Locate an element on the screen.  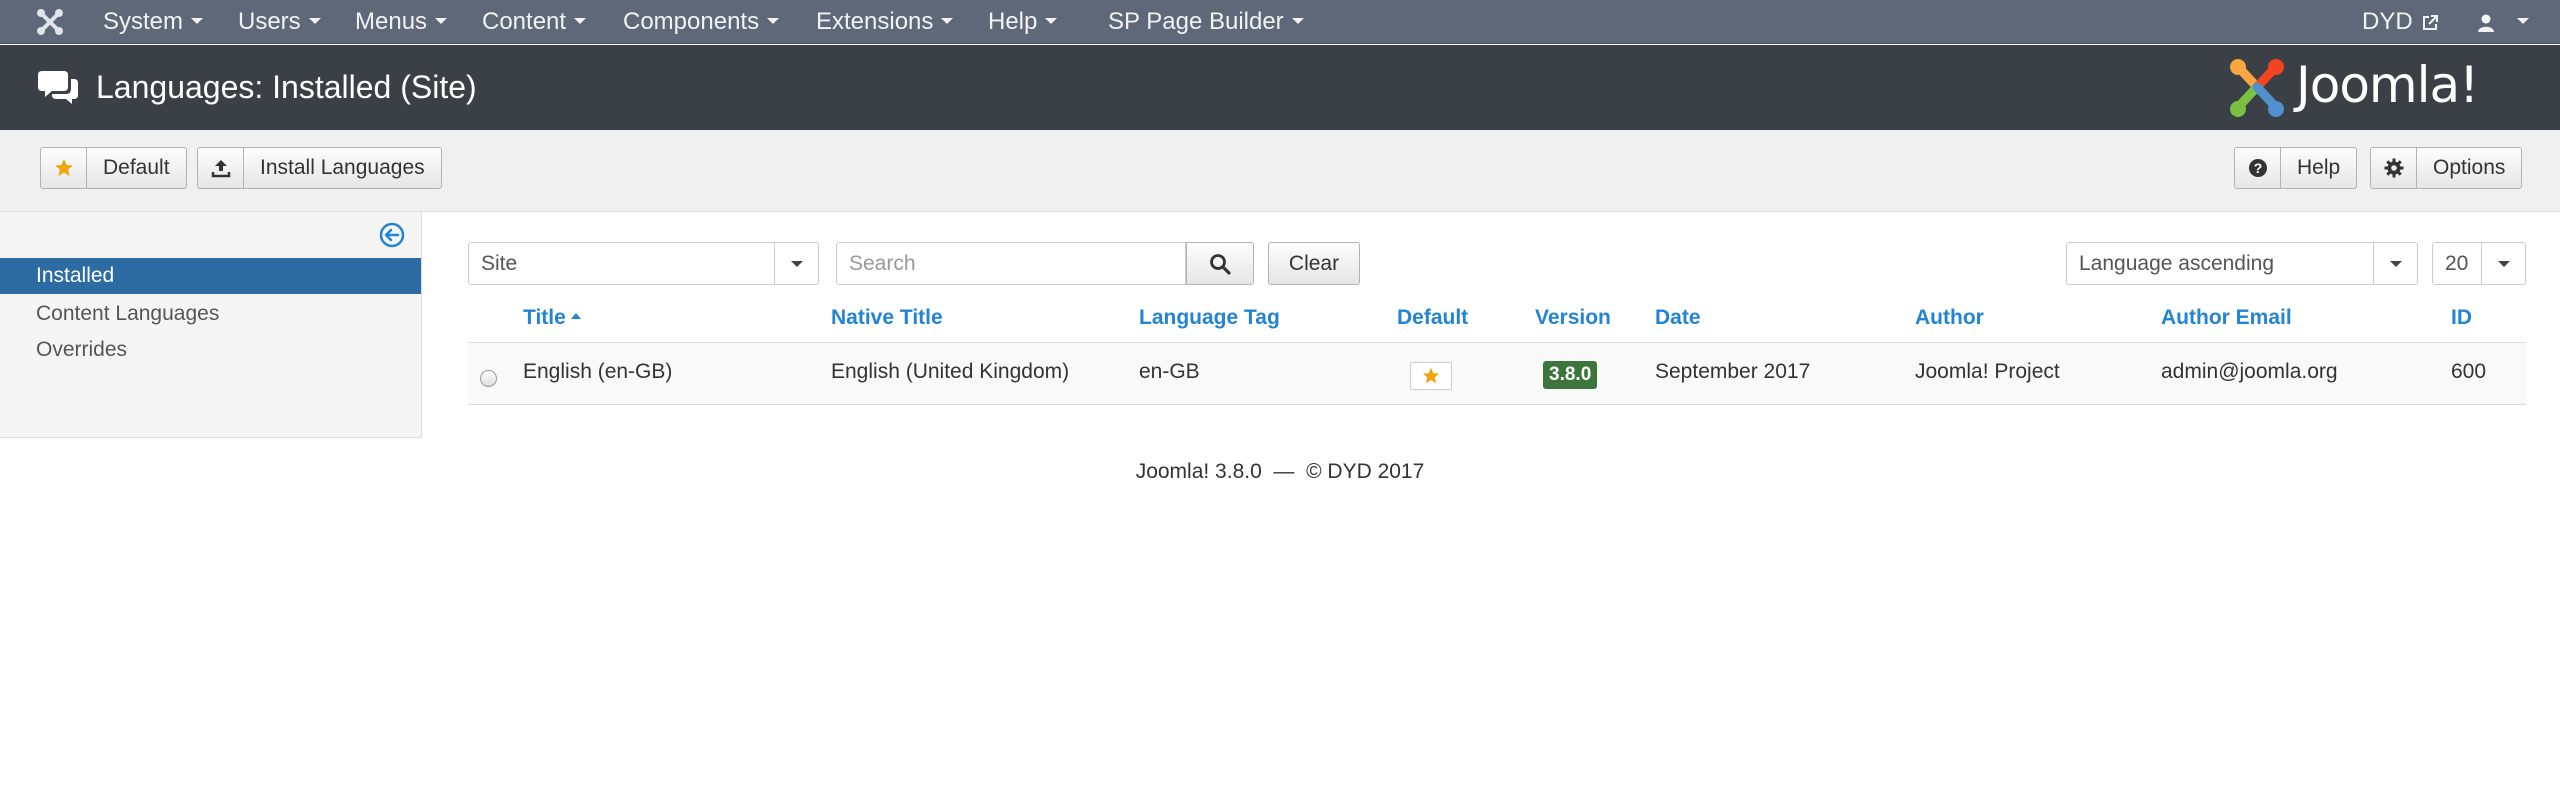
comments-icon is located at coordinates (58, 87).